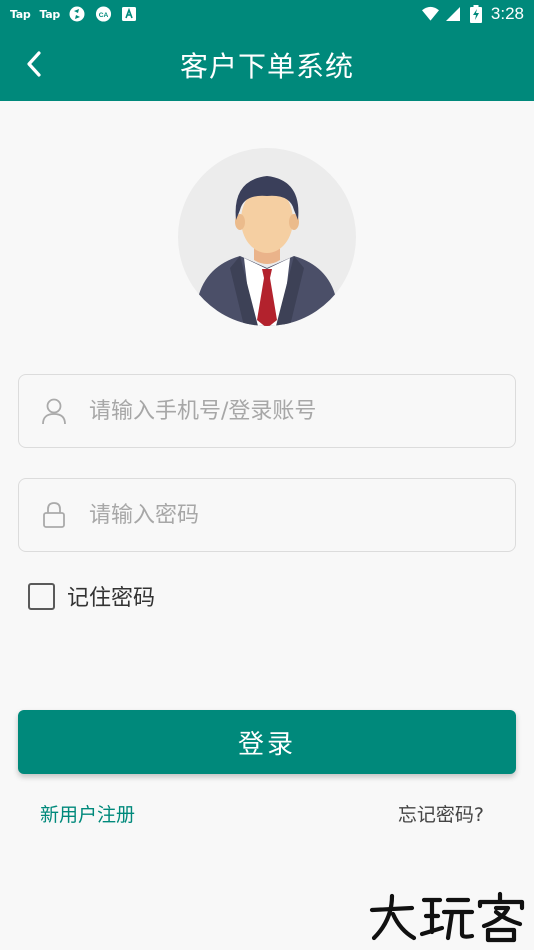  Describe the element at coordinates (267, 742) in the screenshot. I see `login-button: 登录` at that location.